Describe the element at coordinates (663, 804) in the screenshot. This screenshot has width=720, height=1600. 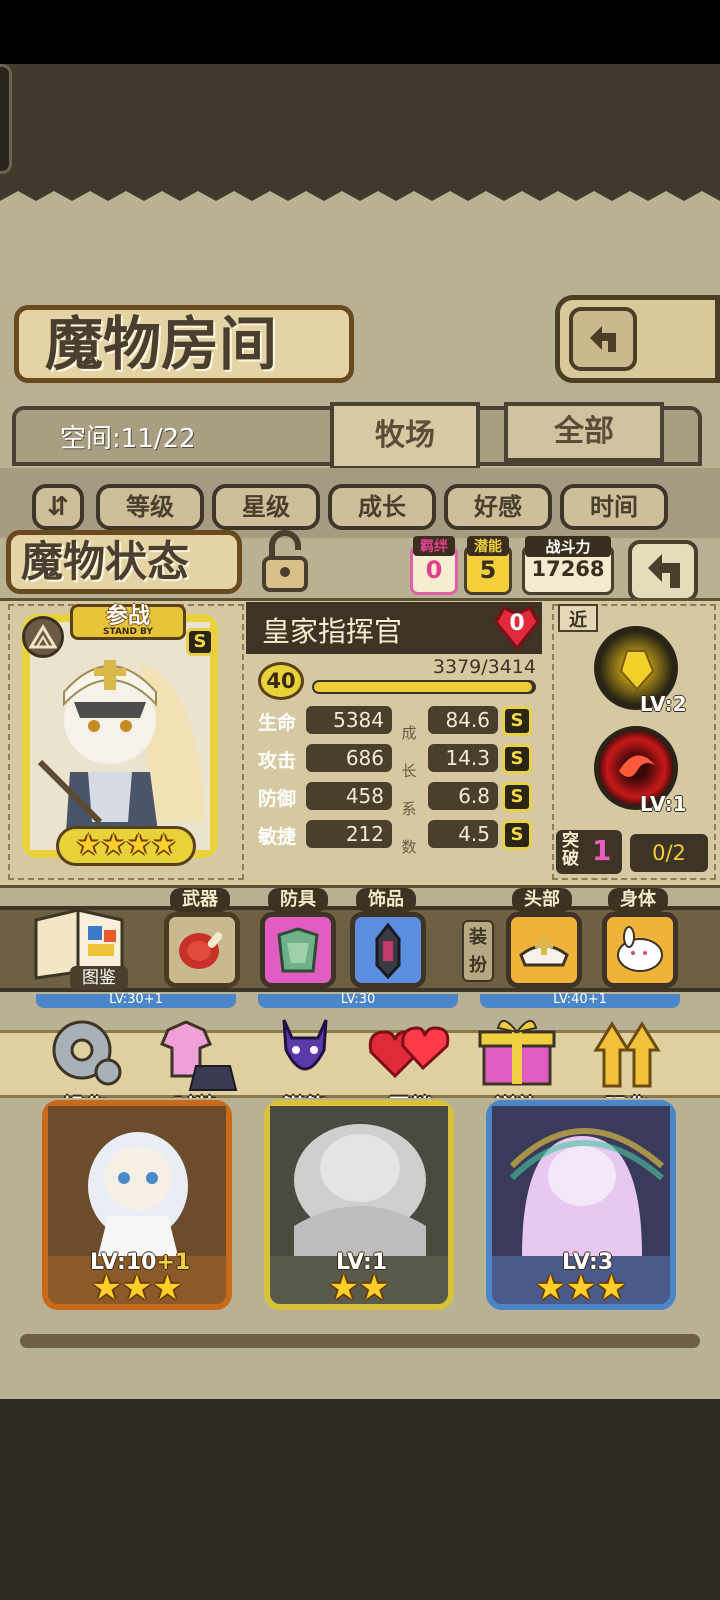
I see `skill-2-level: LV:1` at that location.